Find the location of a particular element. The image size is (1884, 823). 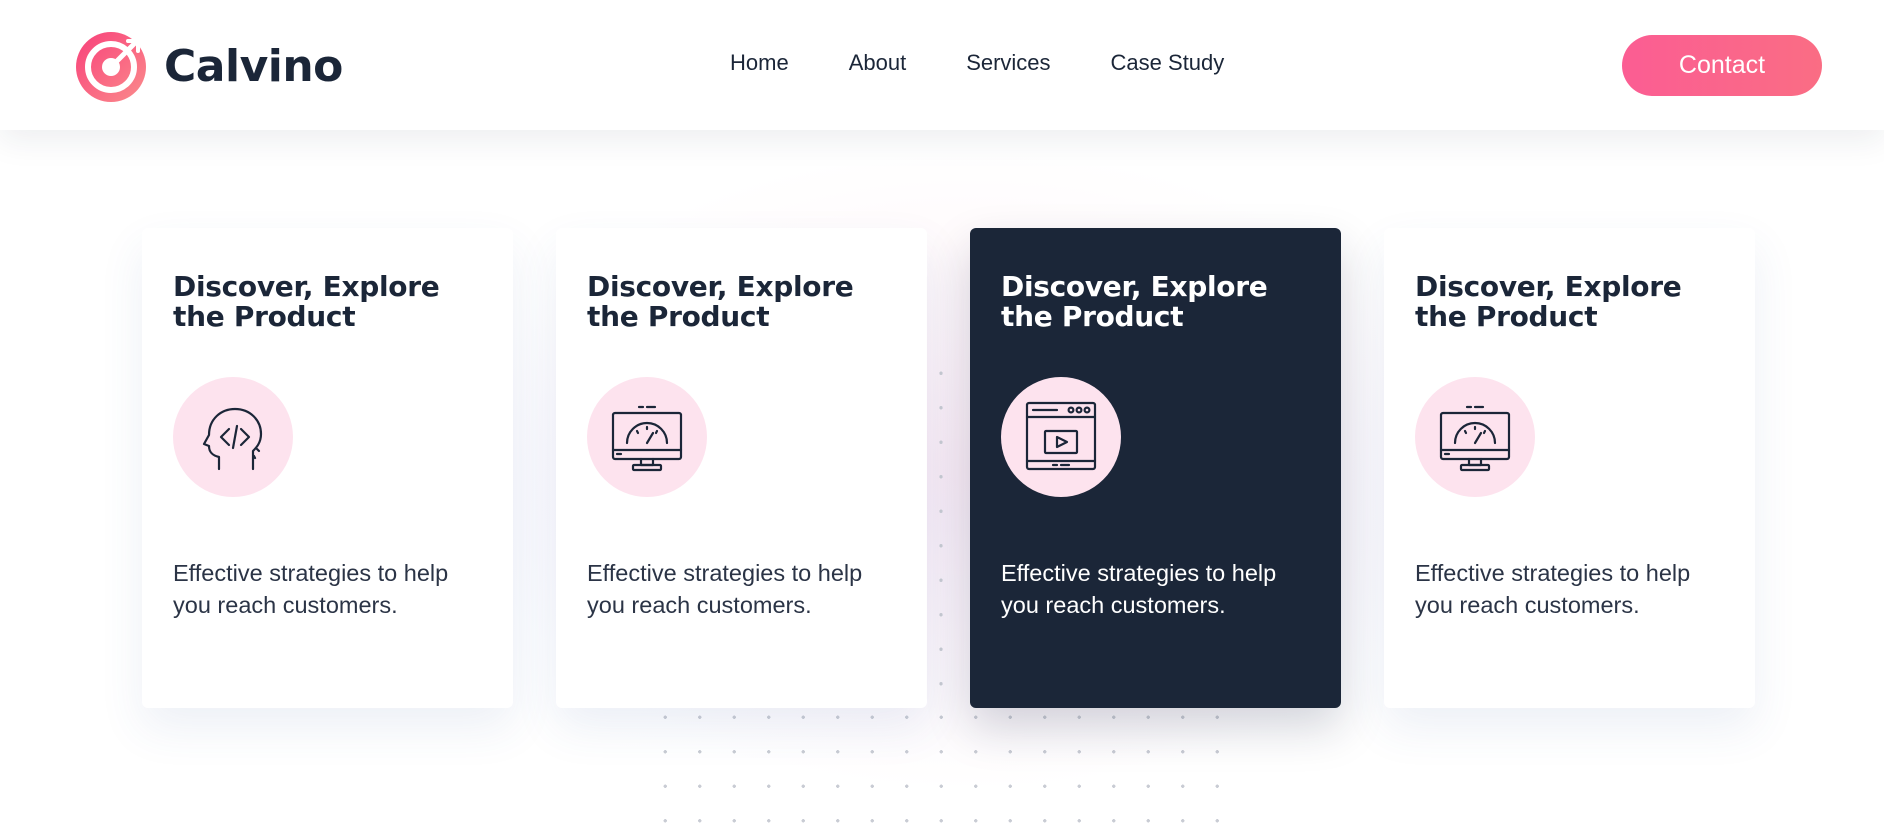

coding-head-icon is located at coordinates (232, 439).